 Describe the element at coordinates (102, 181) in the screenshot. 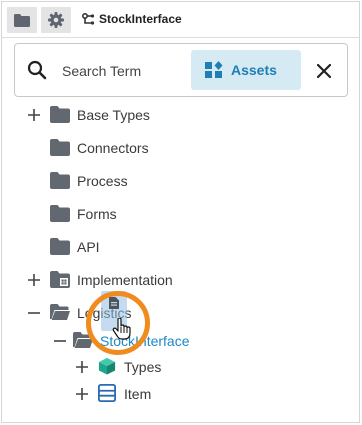

I see `tree-item-label: Process` at that location.